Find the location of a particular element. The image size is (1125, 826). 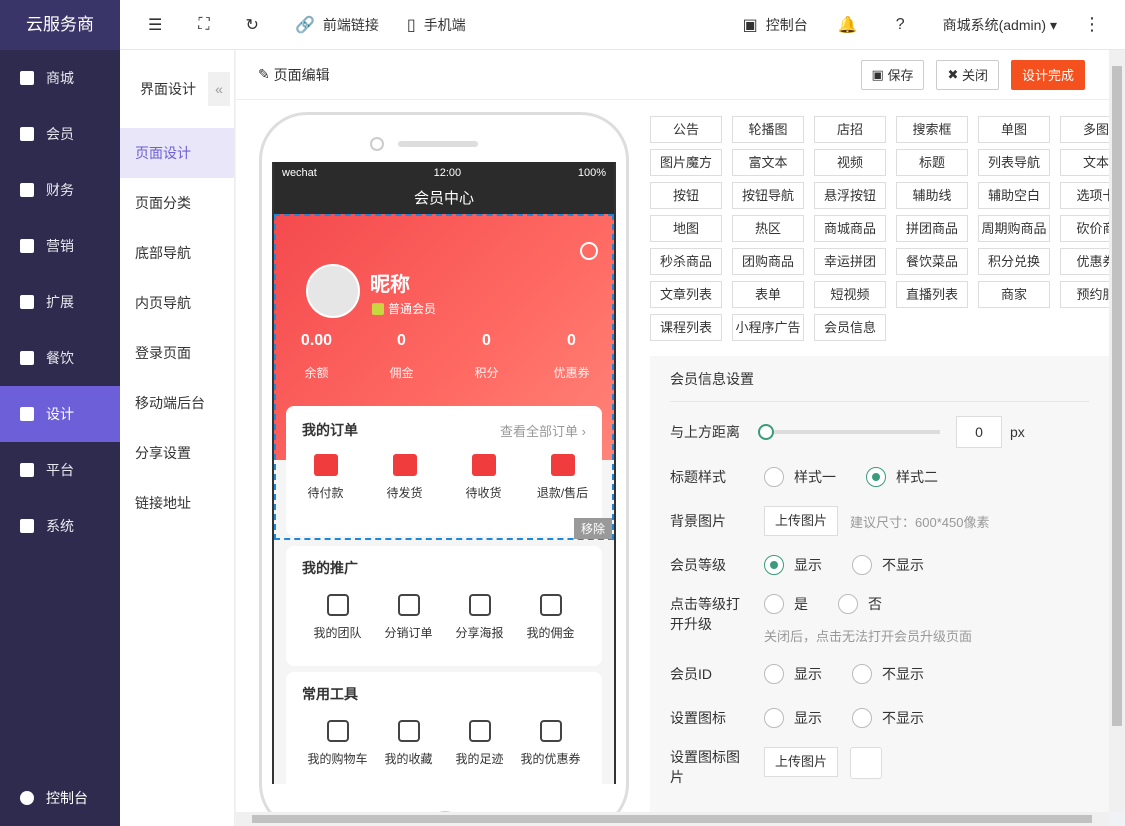

sidebar-console: 控制台 is located at coordinates (60, 798).